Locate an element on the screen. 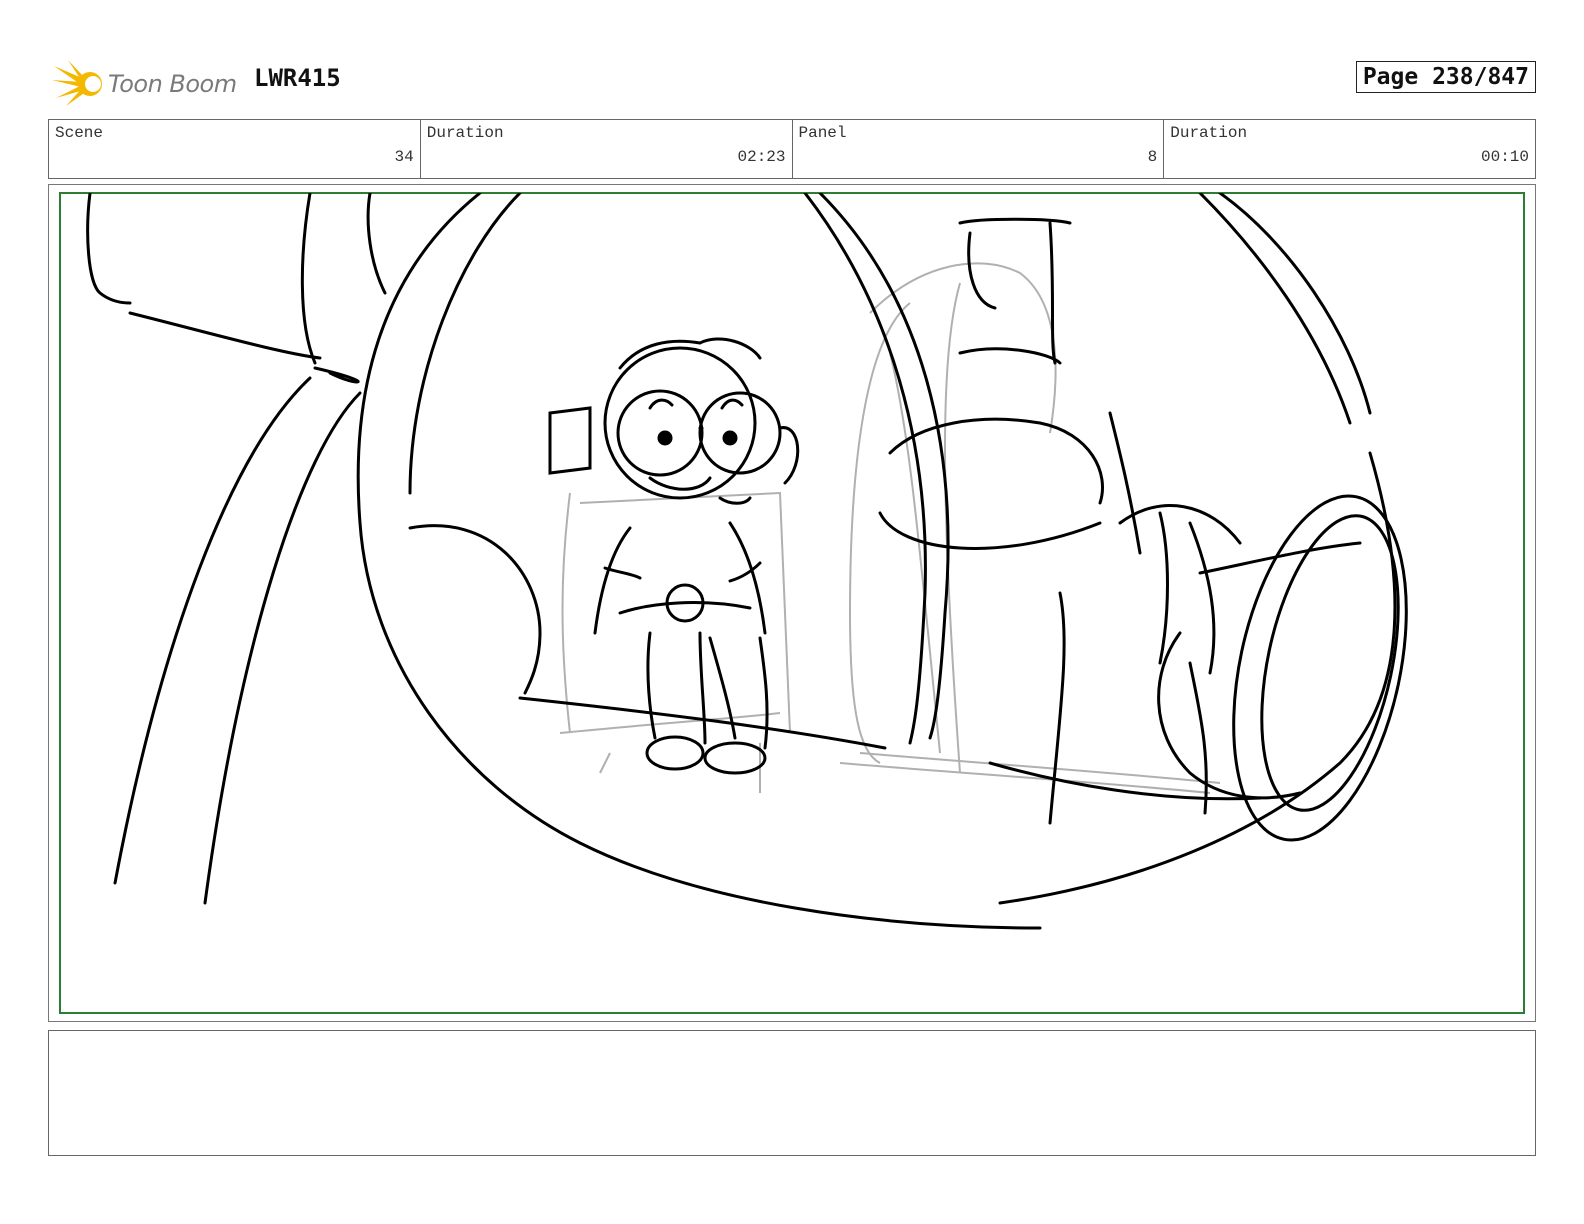 The image size is (1584, 1224). panel-duration-label: Duration is located at coordinates (1209, 133).